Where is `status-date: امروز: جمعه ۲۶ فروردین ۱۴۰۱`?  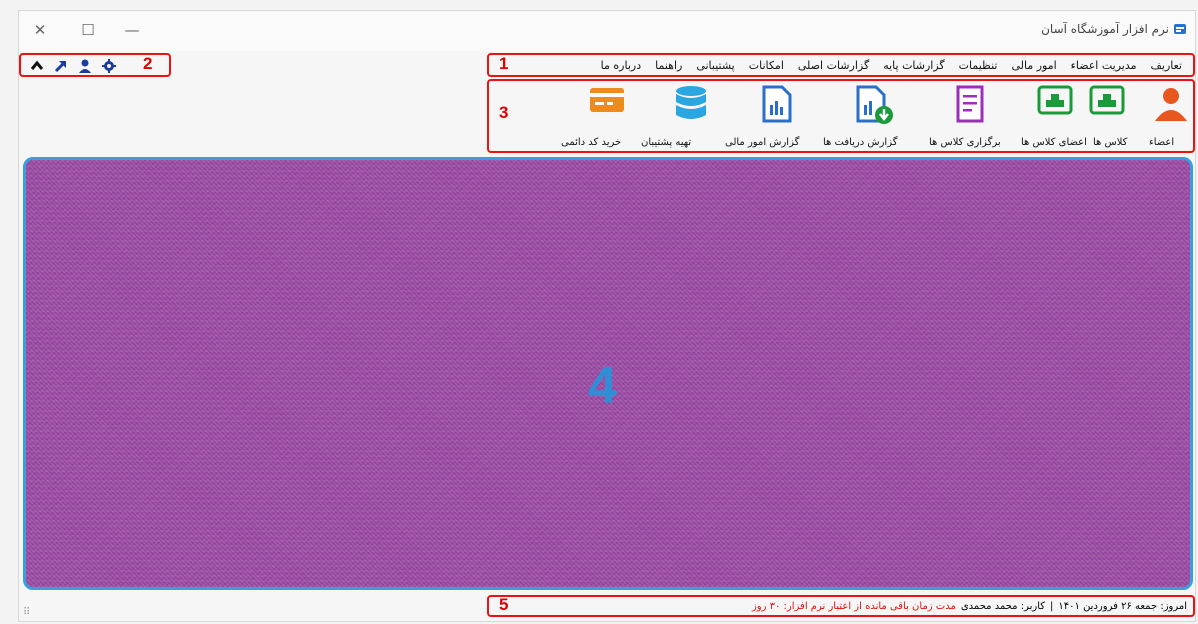 status-date: امروز: جمعه ۲۶ فروردین ۱۴۰۱ is located at coordinates (1122, 606).